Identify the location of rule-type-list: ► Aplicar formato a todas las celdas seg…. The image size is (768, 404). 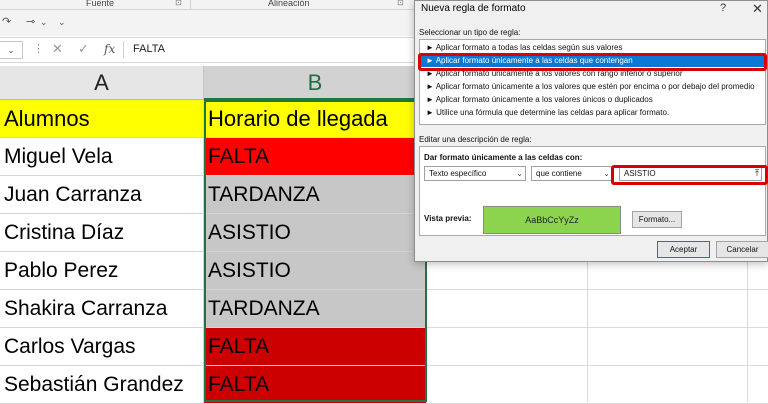
(592, 82).